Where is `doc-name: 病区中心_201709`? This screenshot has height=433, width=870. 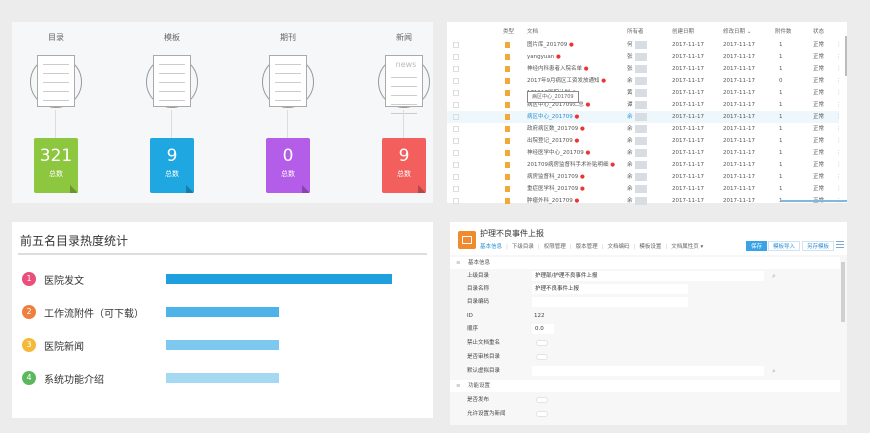
doc-name: 病区中心_201709 is located at coordinates (550, 117).